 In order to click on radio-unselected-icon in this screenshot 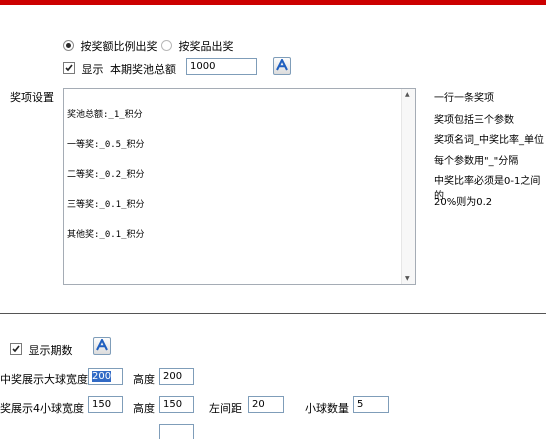, I will do `click(166, 45)`.